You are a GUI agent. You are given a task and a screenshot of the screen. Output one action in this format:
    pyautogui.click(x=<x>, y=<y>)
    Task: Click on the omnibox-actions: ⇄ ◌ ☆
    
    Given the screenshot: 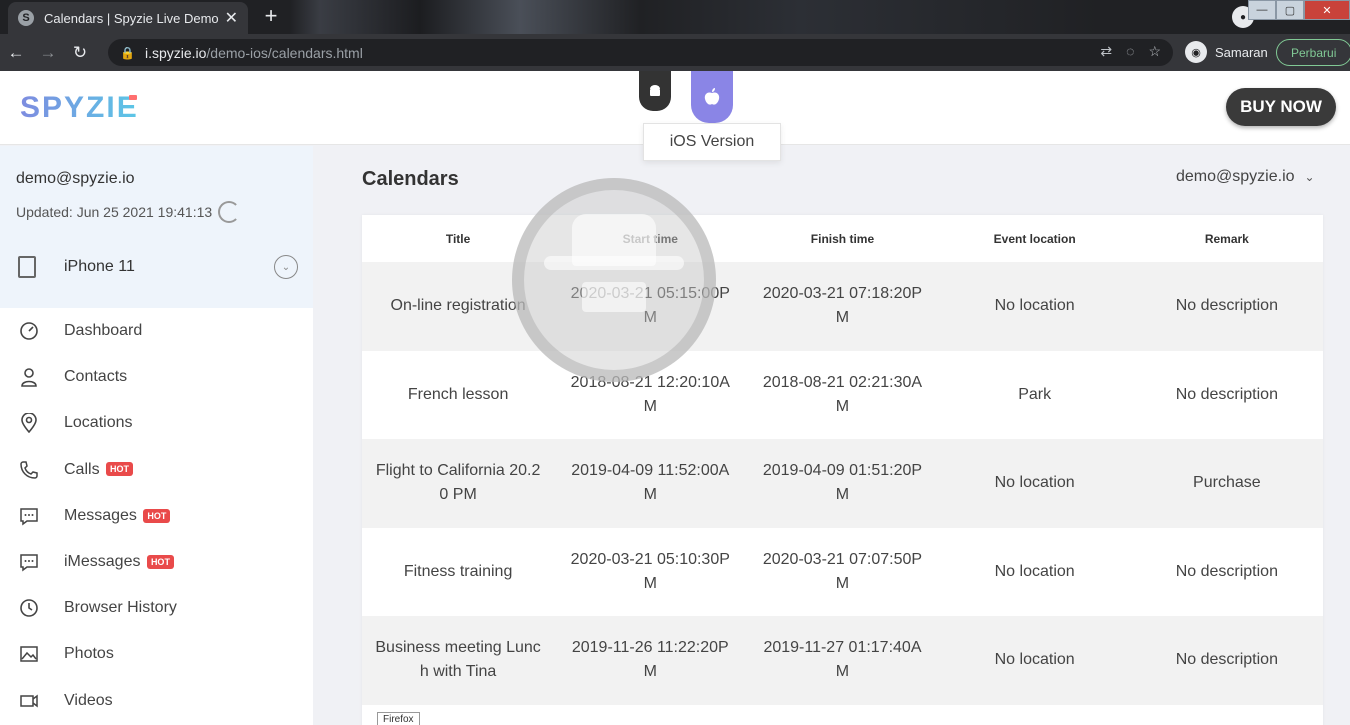 What is the action you would take?
    pyautogui.click(x=1130, y=51)
    